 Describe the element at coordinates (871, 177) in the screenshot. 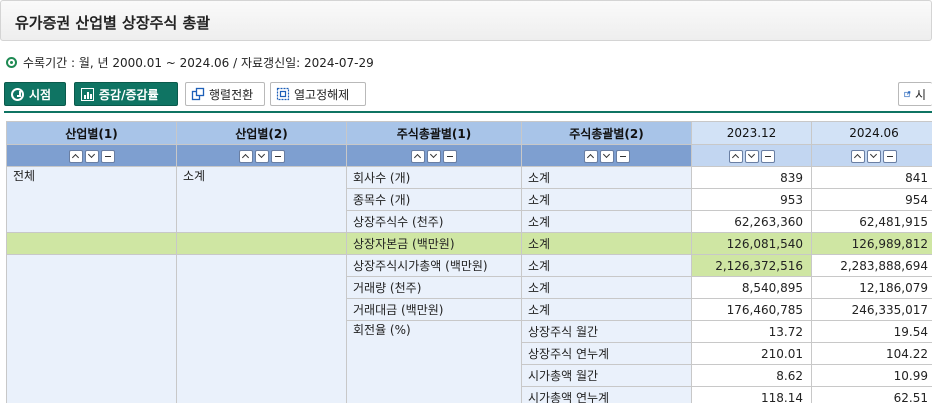

I see `value-cell: 841` at that location.